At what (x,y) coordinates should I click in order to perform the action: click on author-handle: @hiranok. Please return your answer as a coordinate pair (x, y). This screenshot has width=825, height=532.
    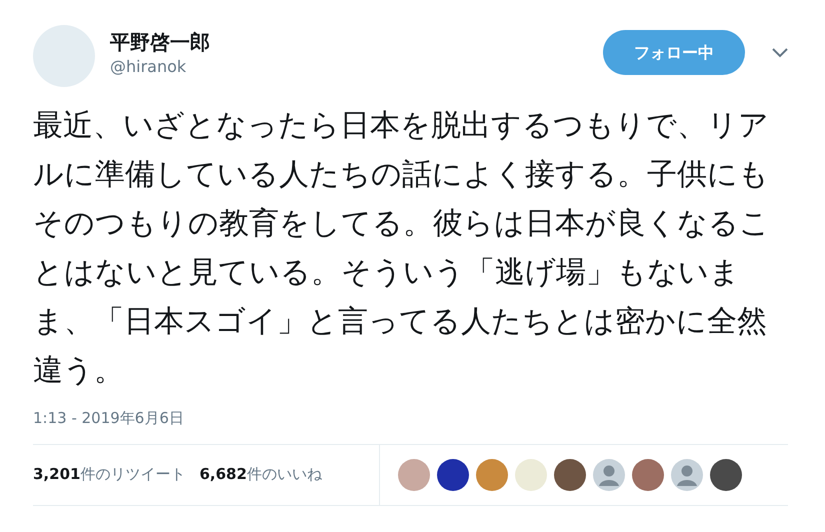
    Looking at the image, I should click on (149, 67).